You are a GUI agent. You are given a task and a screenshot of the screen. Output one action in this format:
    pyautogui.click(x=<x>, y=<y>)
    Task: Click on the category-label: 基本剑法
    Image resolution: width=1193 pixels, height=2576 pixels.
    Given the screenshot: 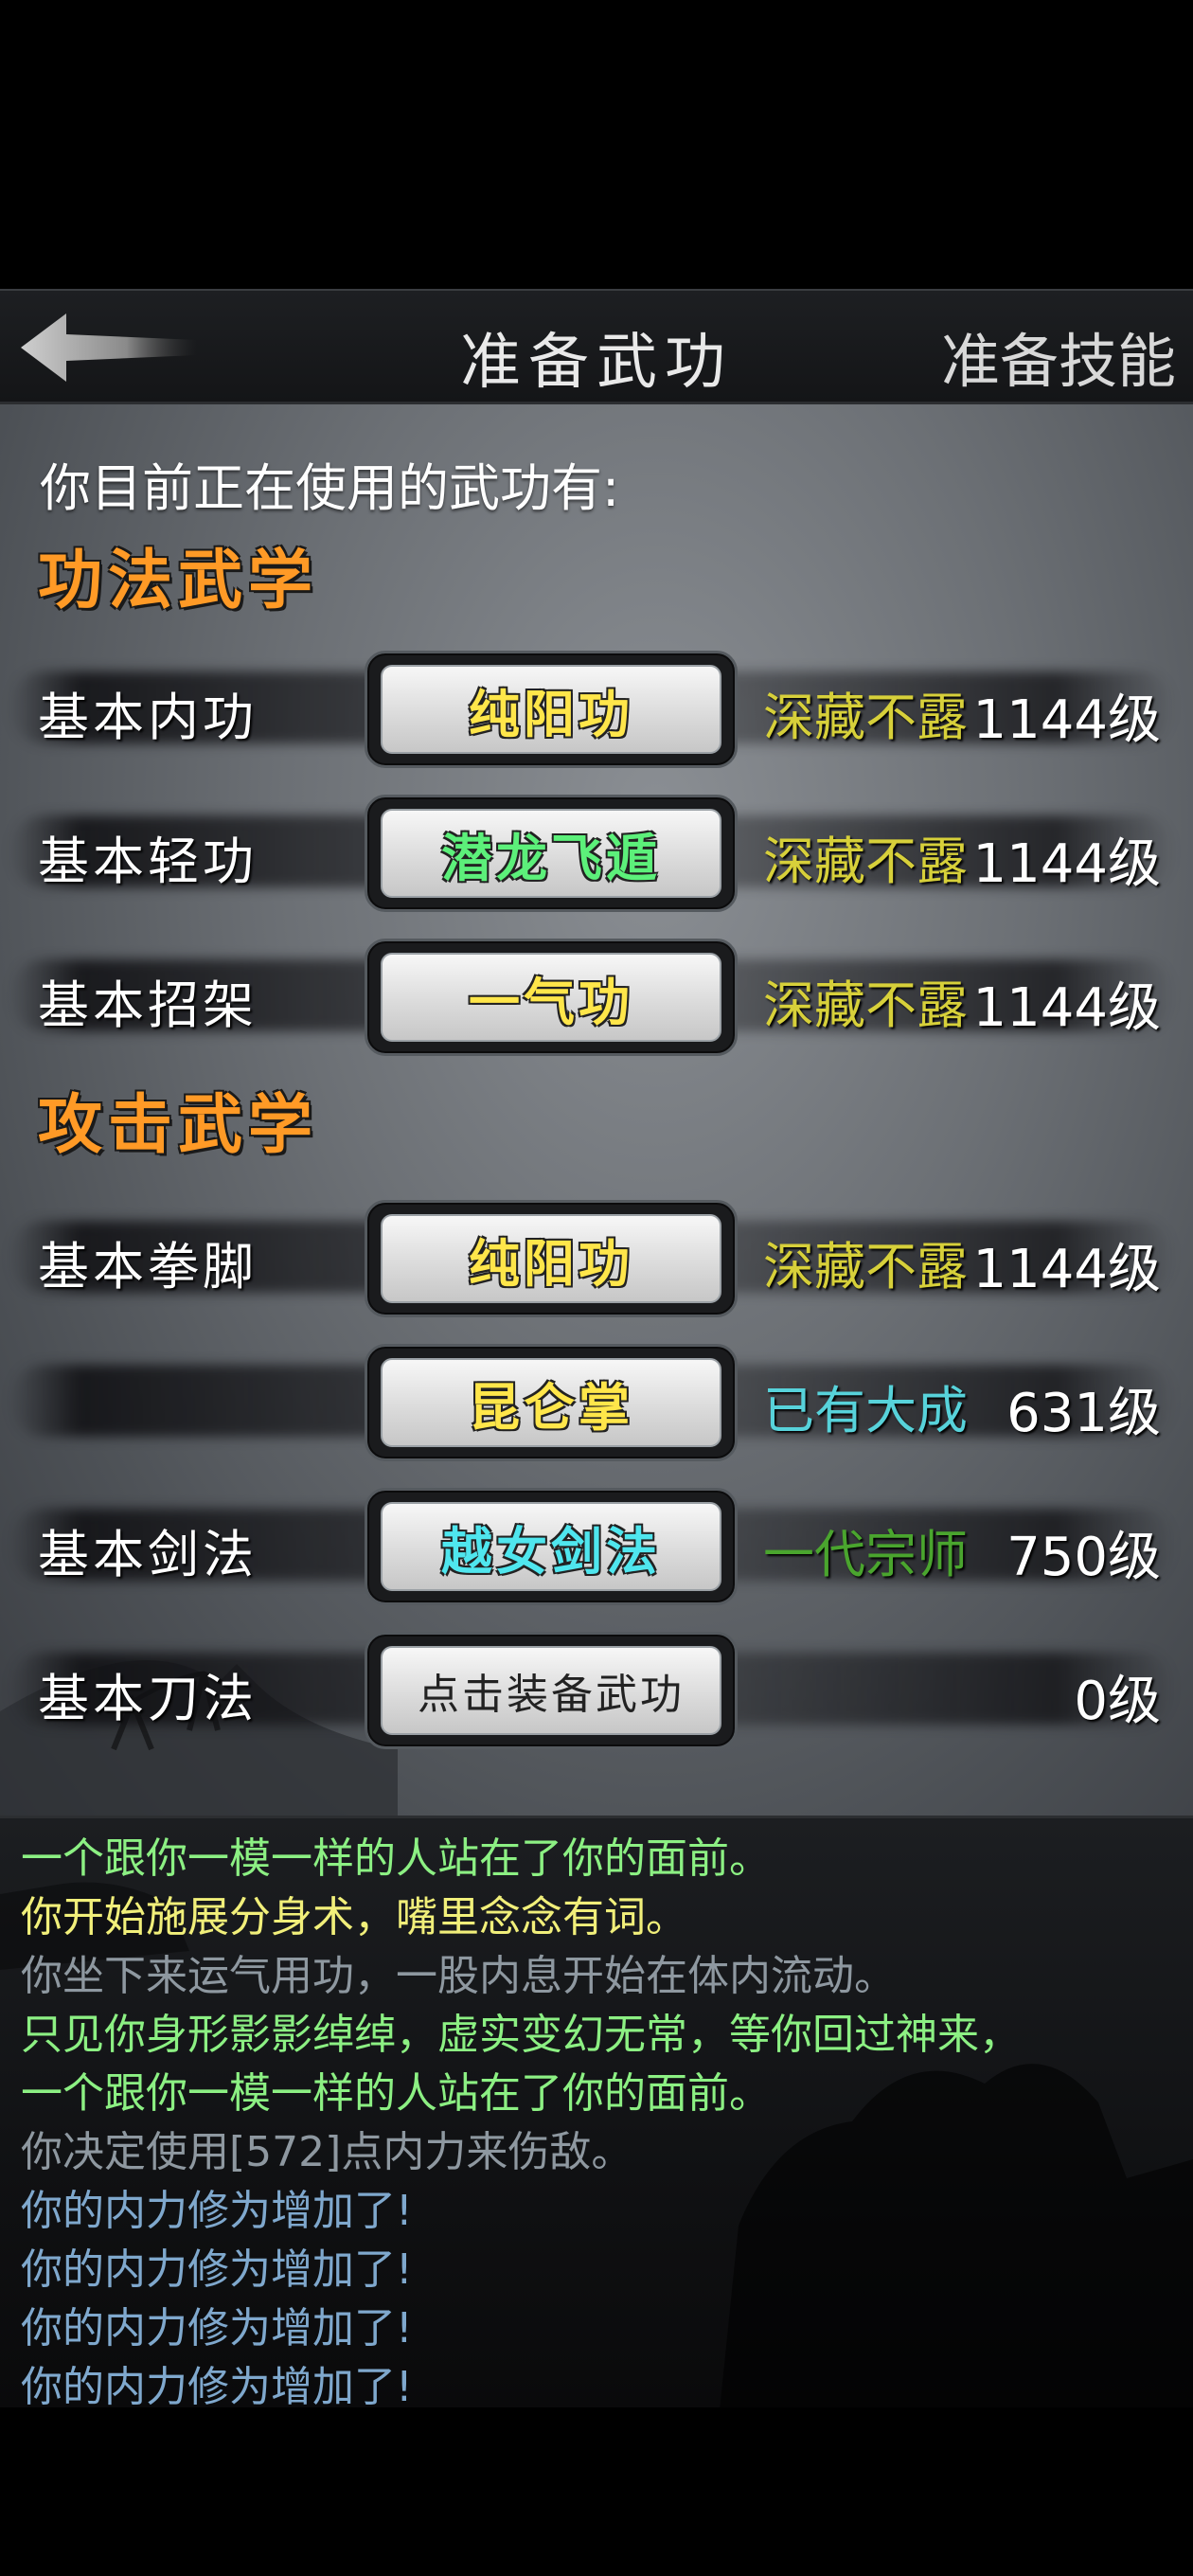 What is the action you would take?
    pyautogui.click(x=148, y=1554)
    